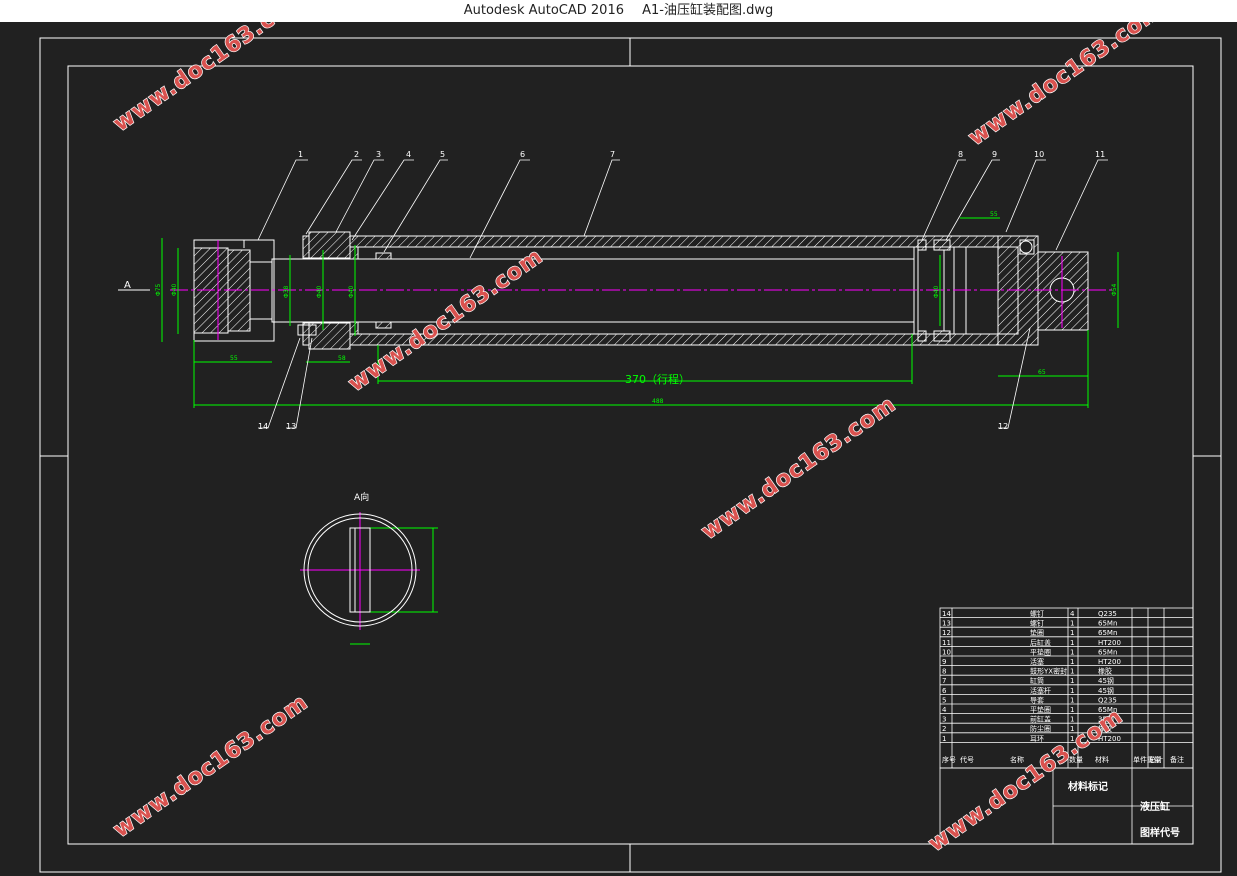 The image size is (1237, 876). What do you see at coordinates (1088, 786) in the screenshot?
I see `title-material: 材料标记` at bounding box center [1088, 786].